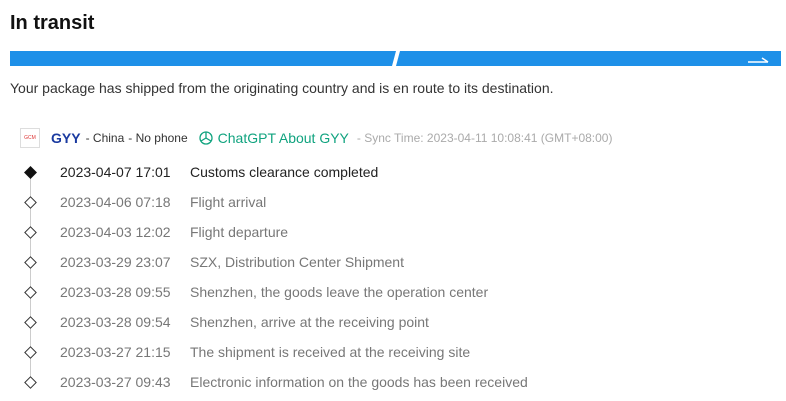  Describe the element at coordinates (66, 138) in the screenshot. I see `carrier-name: GYY` at that location.